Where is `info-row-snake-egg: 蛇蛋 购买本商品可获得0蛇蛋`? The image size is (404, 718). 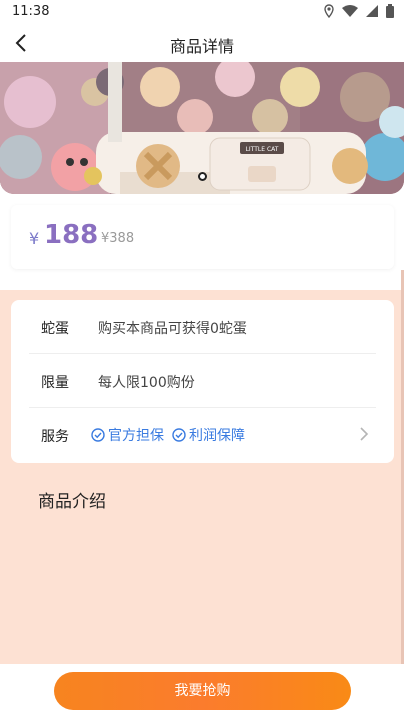
info-row-snake-egg: 蛇蛋 购买本商品可获得0蛇蛋 is located at coordinates (202, 327).